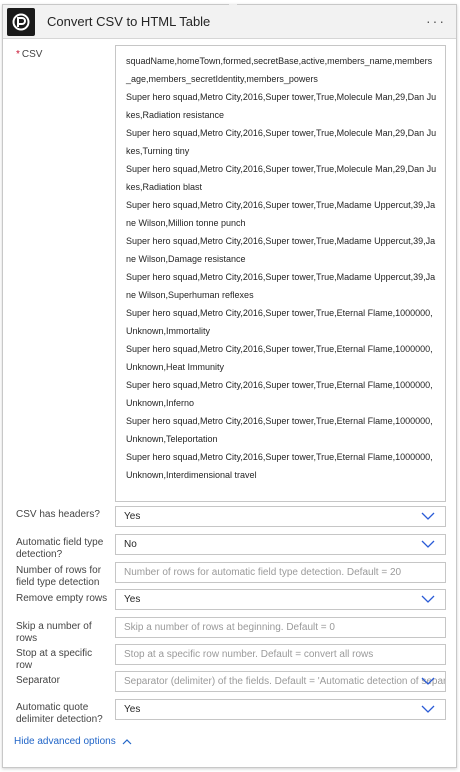 The width and height of the screenshot is (460, 772). Describe the element at coordinates (32, 54) in the screenshot. I see `csv-label-text: CSV` at that location.